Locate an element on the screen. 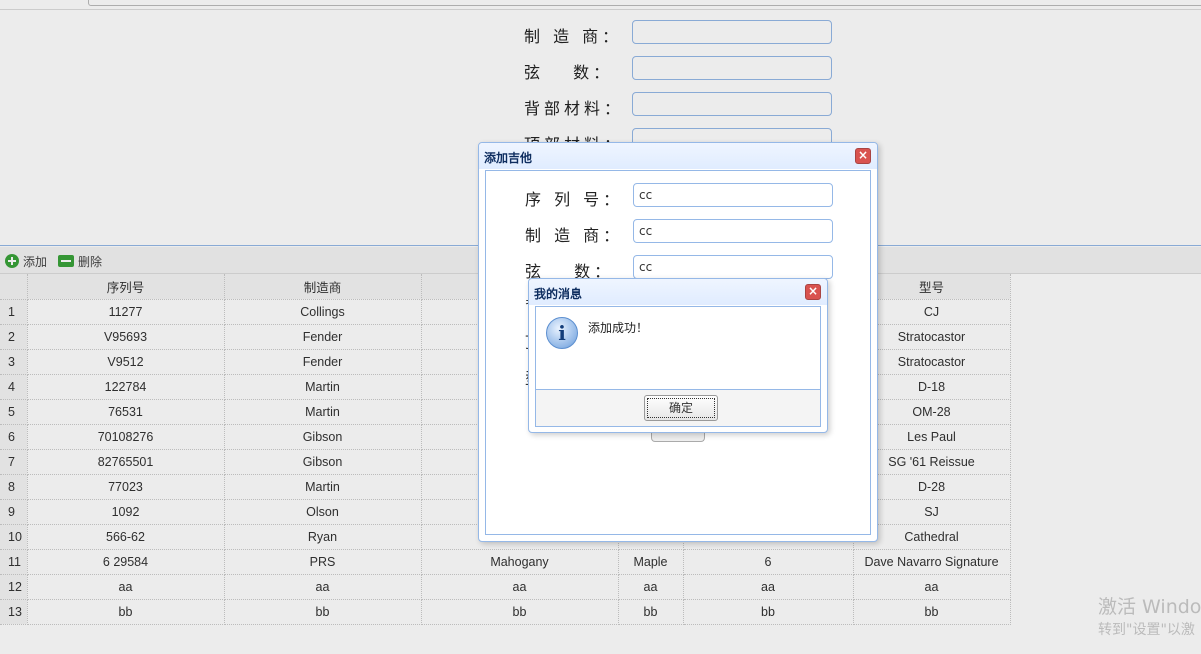  dlg-strings-input: cc is located at coordinates (733, 267).